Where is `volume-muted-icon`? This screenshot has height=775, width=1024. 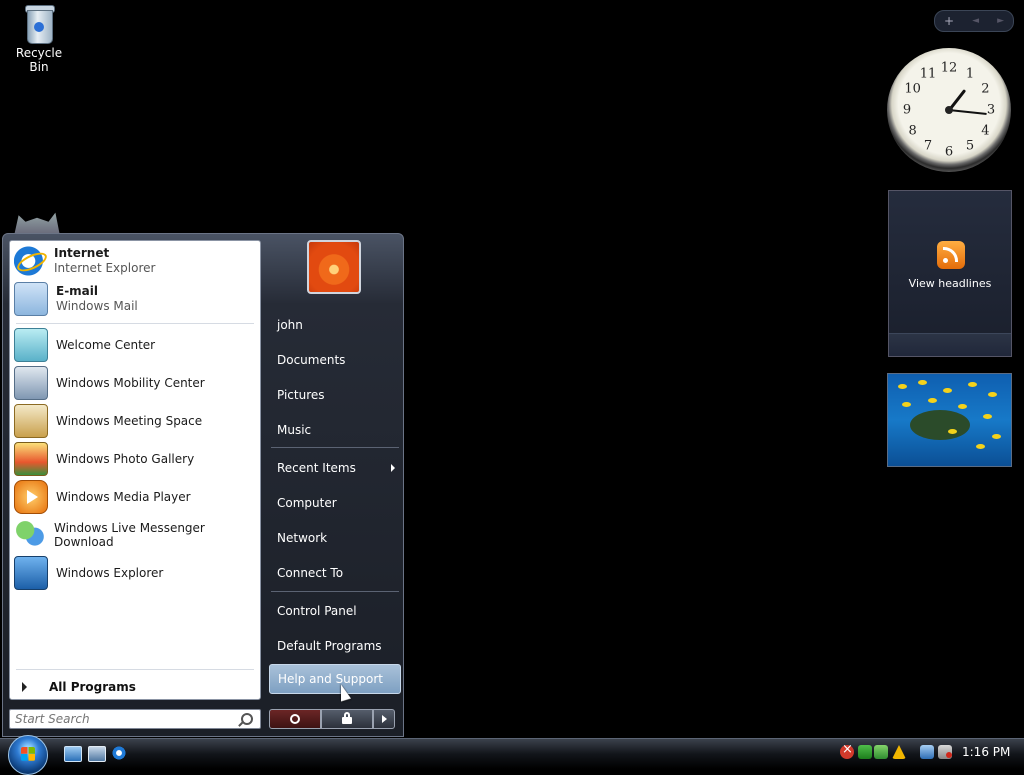
volume-muted-icon is located at coordinates (945, 752).